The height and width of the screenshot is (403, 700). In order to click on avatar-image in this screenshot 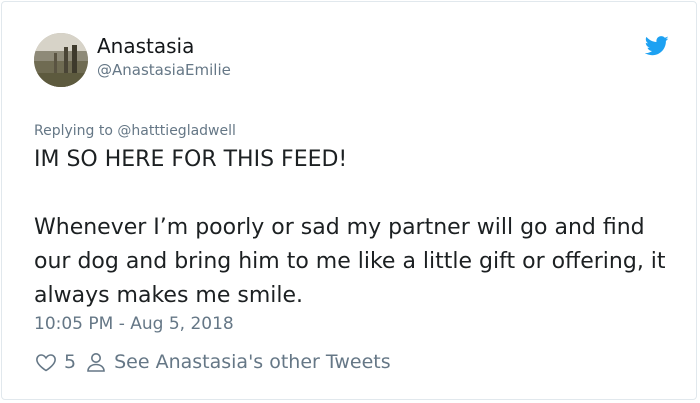, I will do `click(61, 60)`.